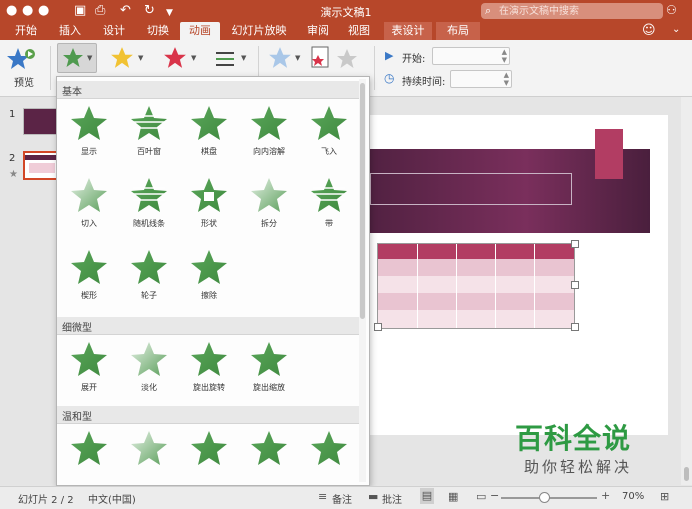  Describe the element at coordinates (633, 496) in the screenshot. I see `zoom-level: 70%` at that location.